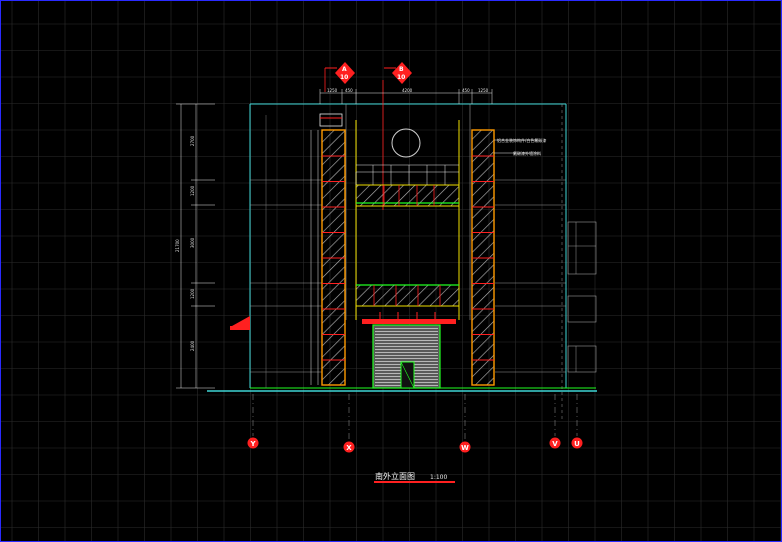  Describe the element at coordinates (328, 249) in the screenshot. I see `left-tower` at that location.